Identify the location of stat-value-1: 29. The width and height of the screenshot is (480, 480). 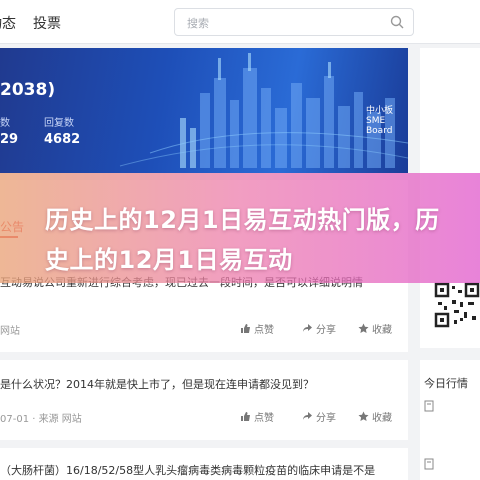
(9, 139).